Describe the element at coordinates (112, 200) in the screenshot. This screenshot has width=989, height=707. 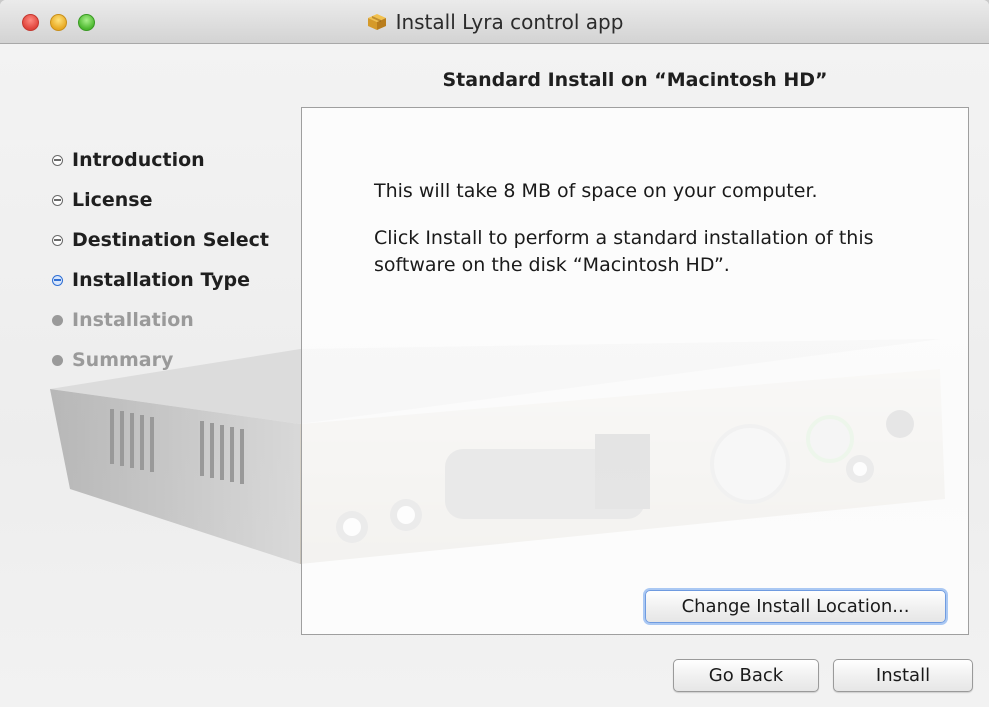
I see `step-label: License` at that location.